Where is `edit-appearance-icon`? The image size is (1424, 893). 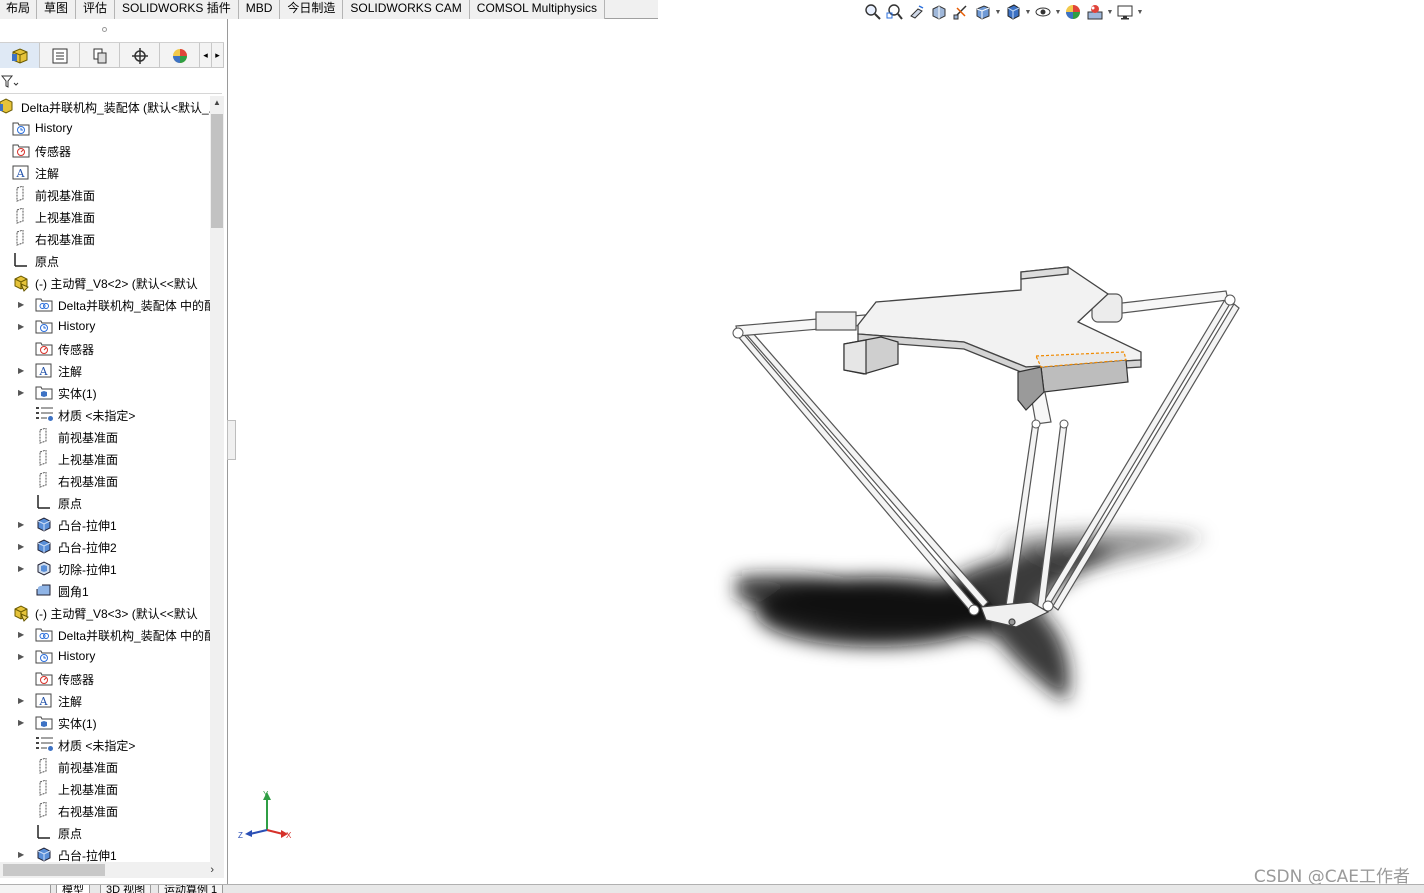
edit-appearance-icon is located at coordinates (1073, 12).